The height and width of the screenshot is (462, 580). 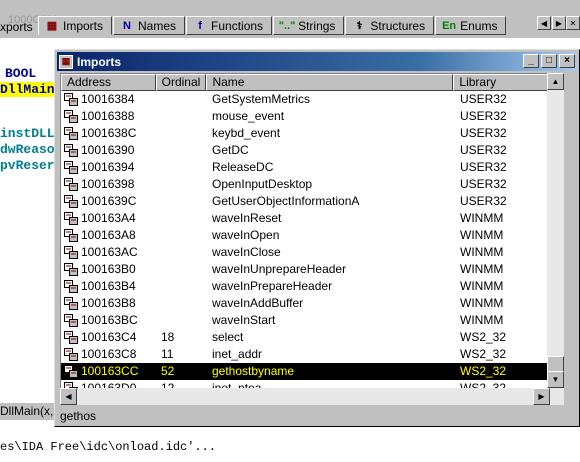 What do you see at coordinates (230, 150) in the screenshot?
I see `import-name: GetDC` at bounding box center [230, 150].